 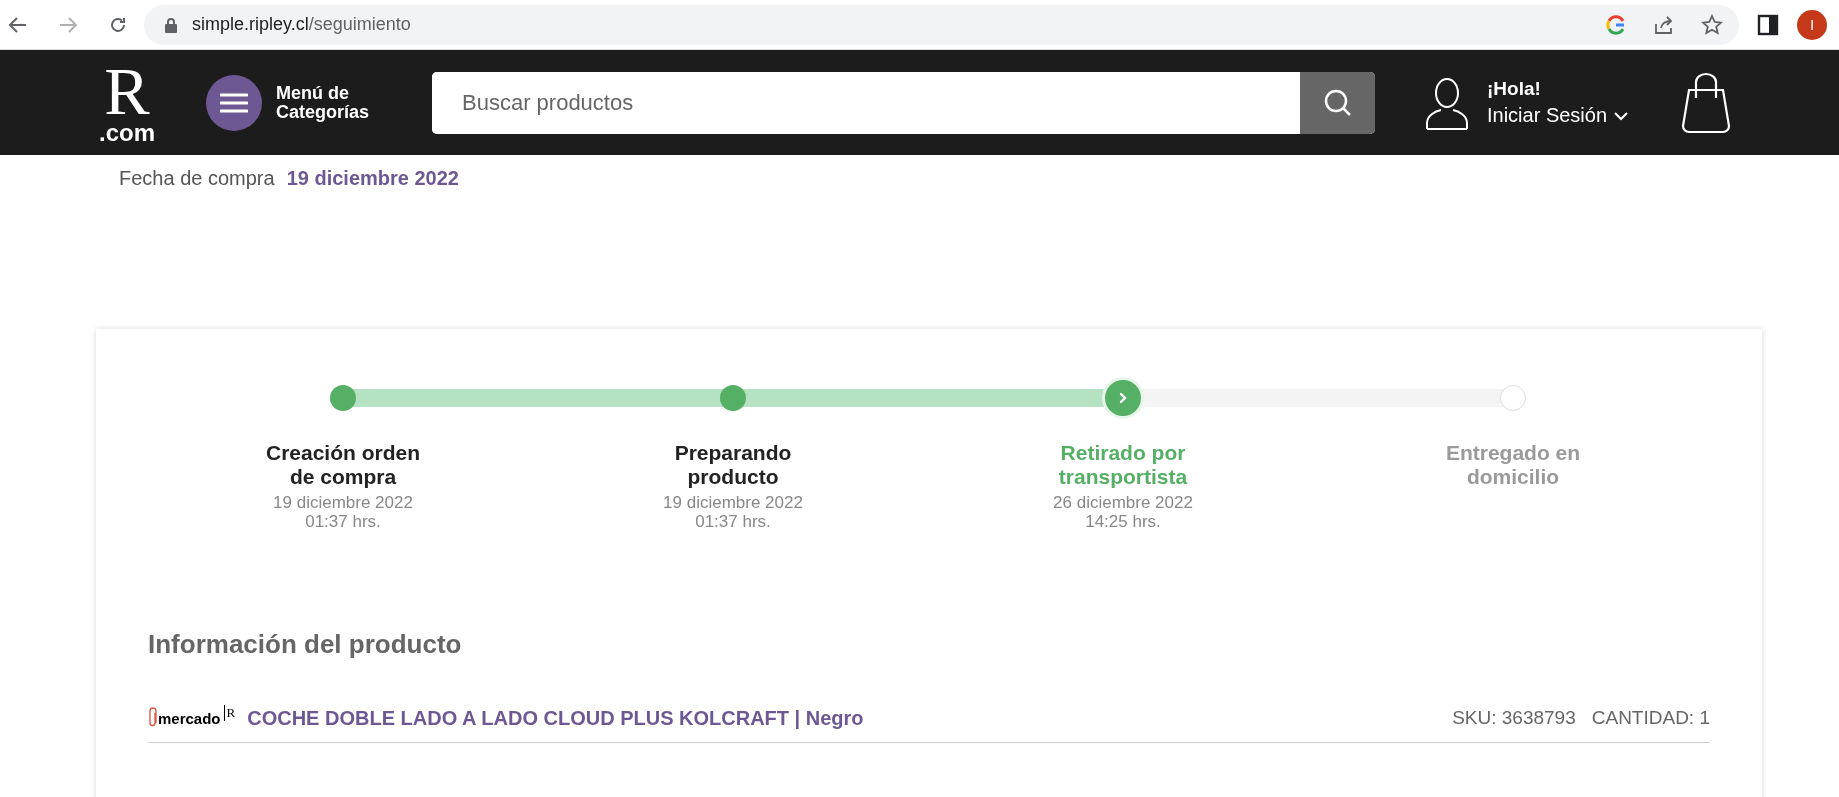 I want to click on step-title: Preparando producto, so click(x=733, y=465).